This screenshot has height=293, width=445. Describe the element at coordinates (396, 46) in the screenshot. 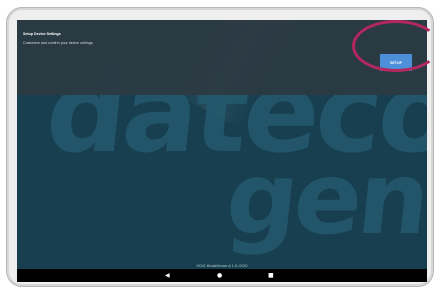

I see `highlight-circle` at that location.